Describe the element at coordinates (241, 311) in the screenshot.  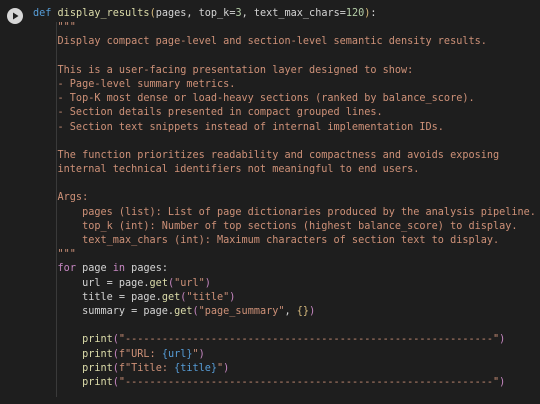
I see `code-token: "page_summary"` at that location.